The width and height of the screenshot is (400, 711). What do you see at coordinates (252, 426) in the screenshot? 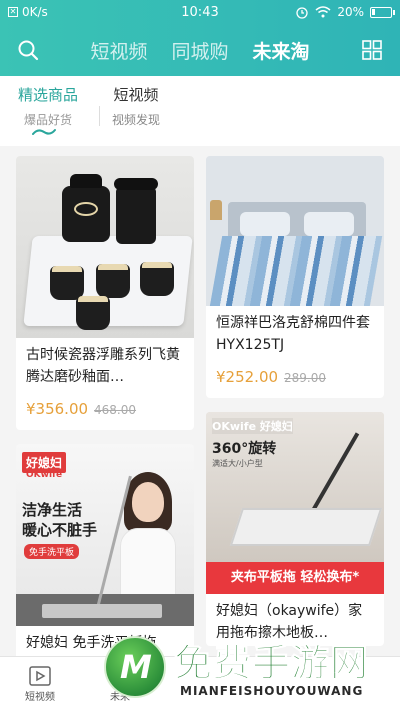
I see `brand-badge: OKwife 好媳妇` at bounding box center [252, 426].